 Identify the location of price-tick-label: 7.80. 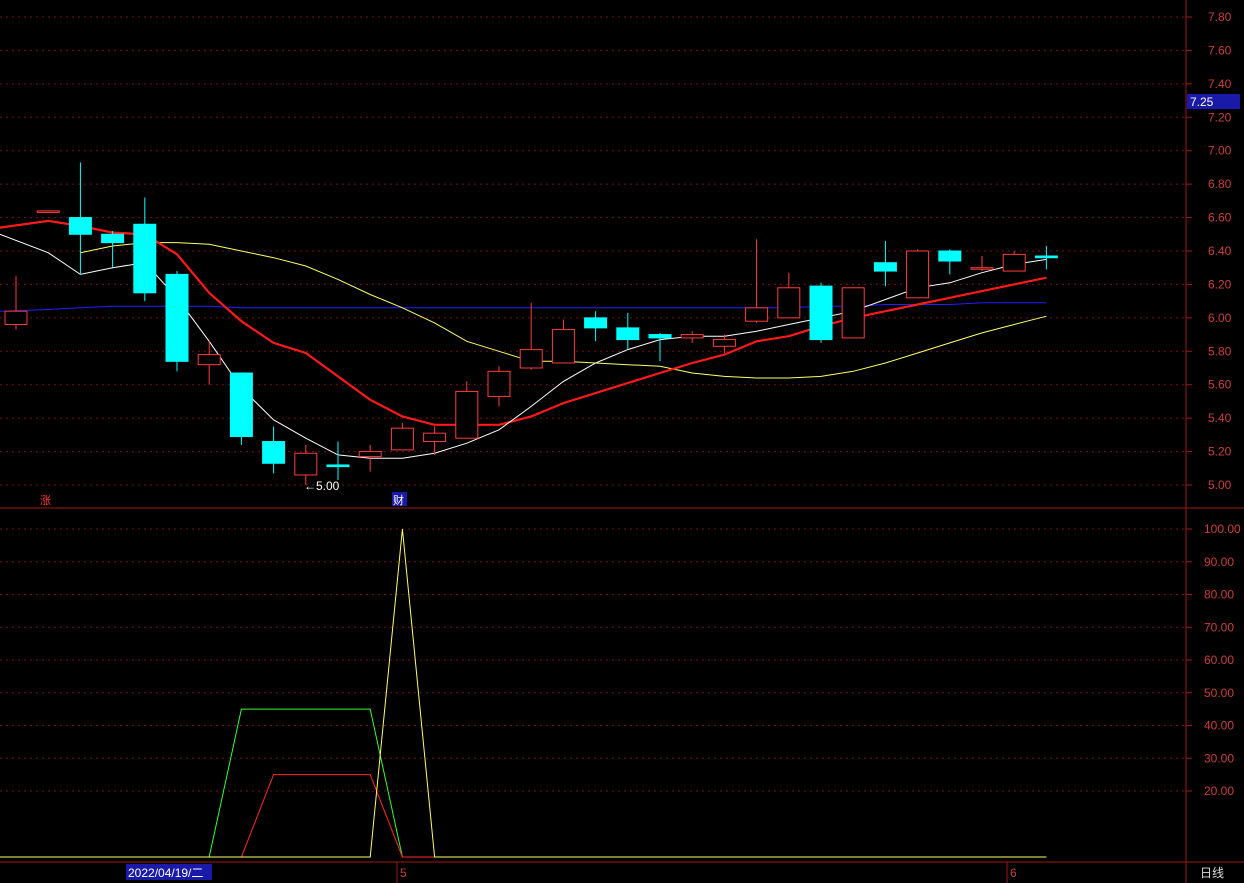
(1220, 17).